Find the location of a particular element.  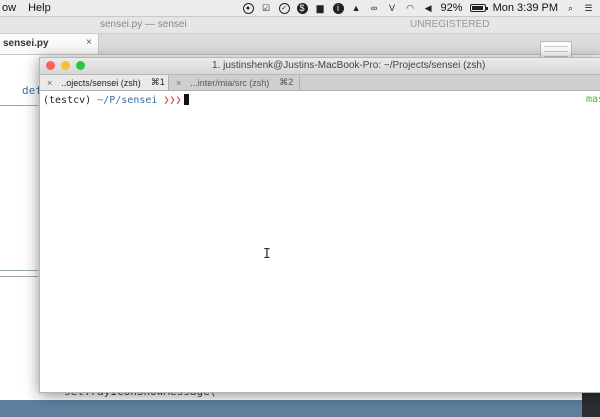

clock: Mon 3:39 PM is located at coordinates (525, 8).